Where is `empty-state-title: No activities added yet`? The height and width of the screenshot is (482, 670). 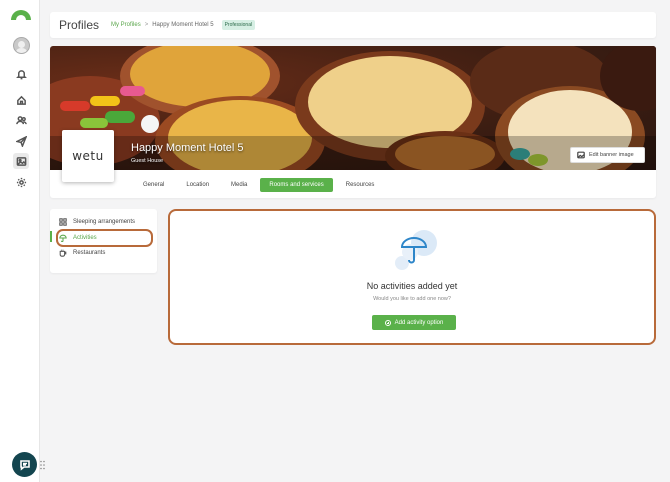
empty-state-title: No activities added yet is located at coordinates (412, 286).